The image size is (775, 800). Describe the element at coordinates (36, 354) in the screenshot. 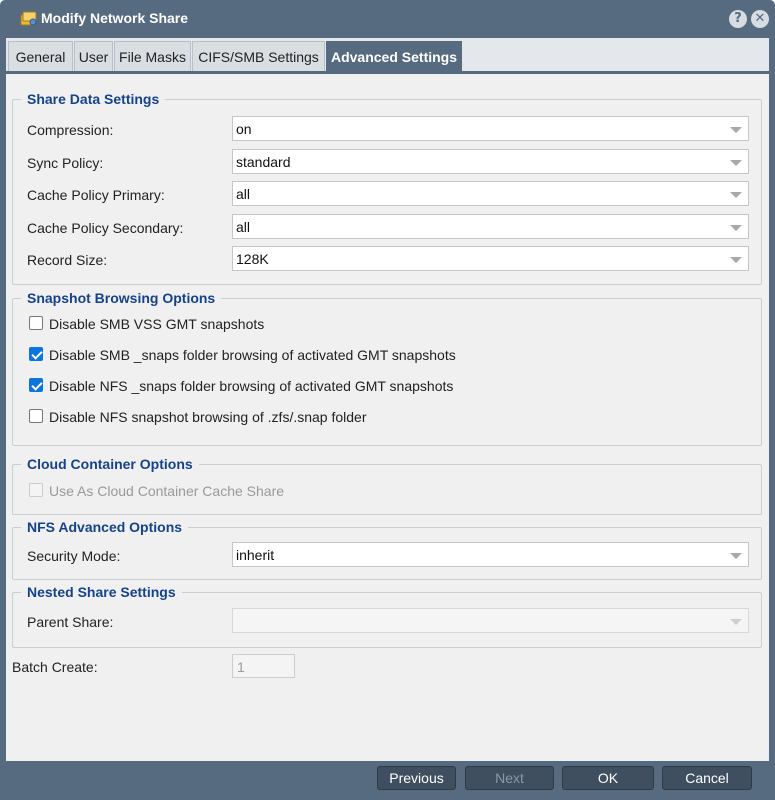

I see `disable-smb-snaps-folder-checkbox` at that location.